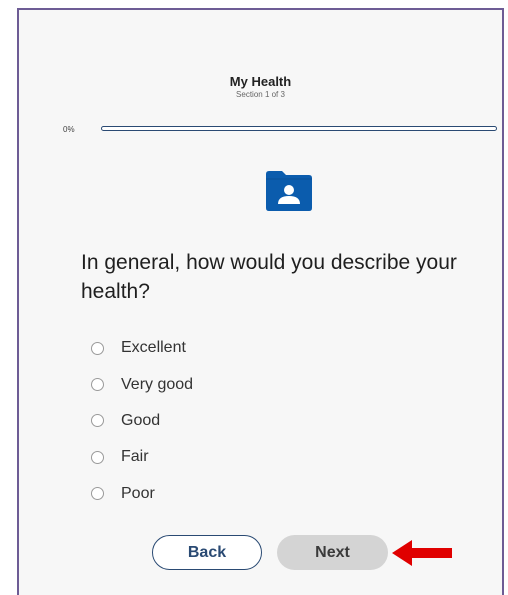 The width and height of the screenshot is (508, 595). Describe the element at coordinates (69, 129) in the screenshot. I see `progress-percent: 0%` at that location.